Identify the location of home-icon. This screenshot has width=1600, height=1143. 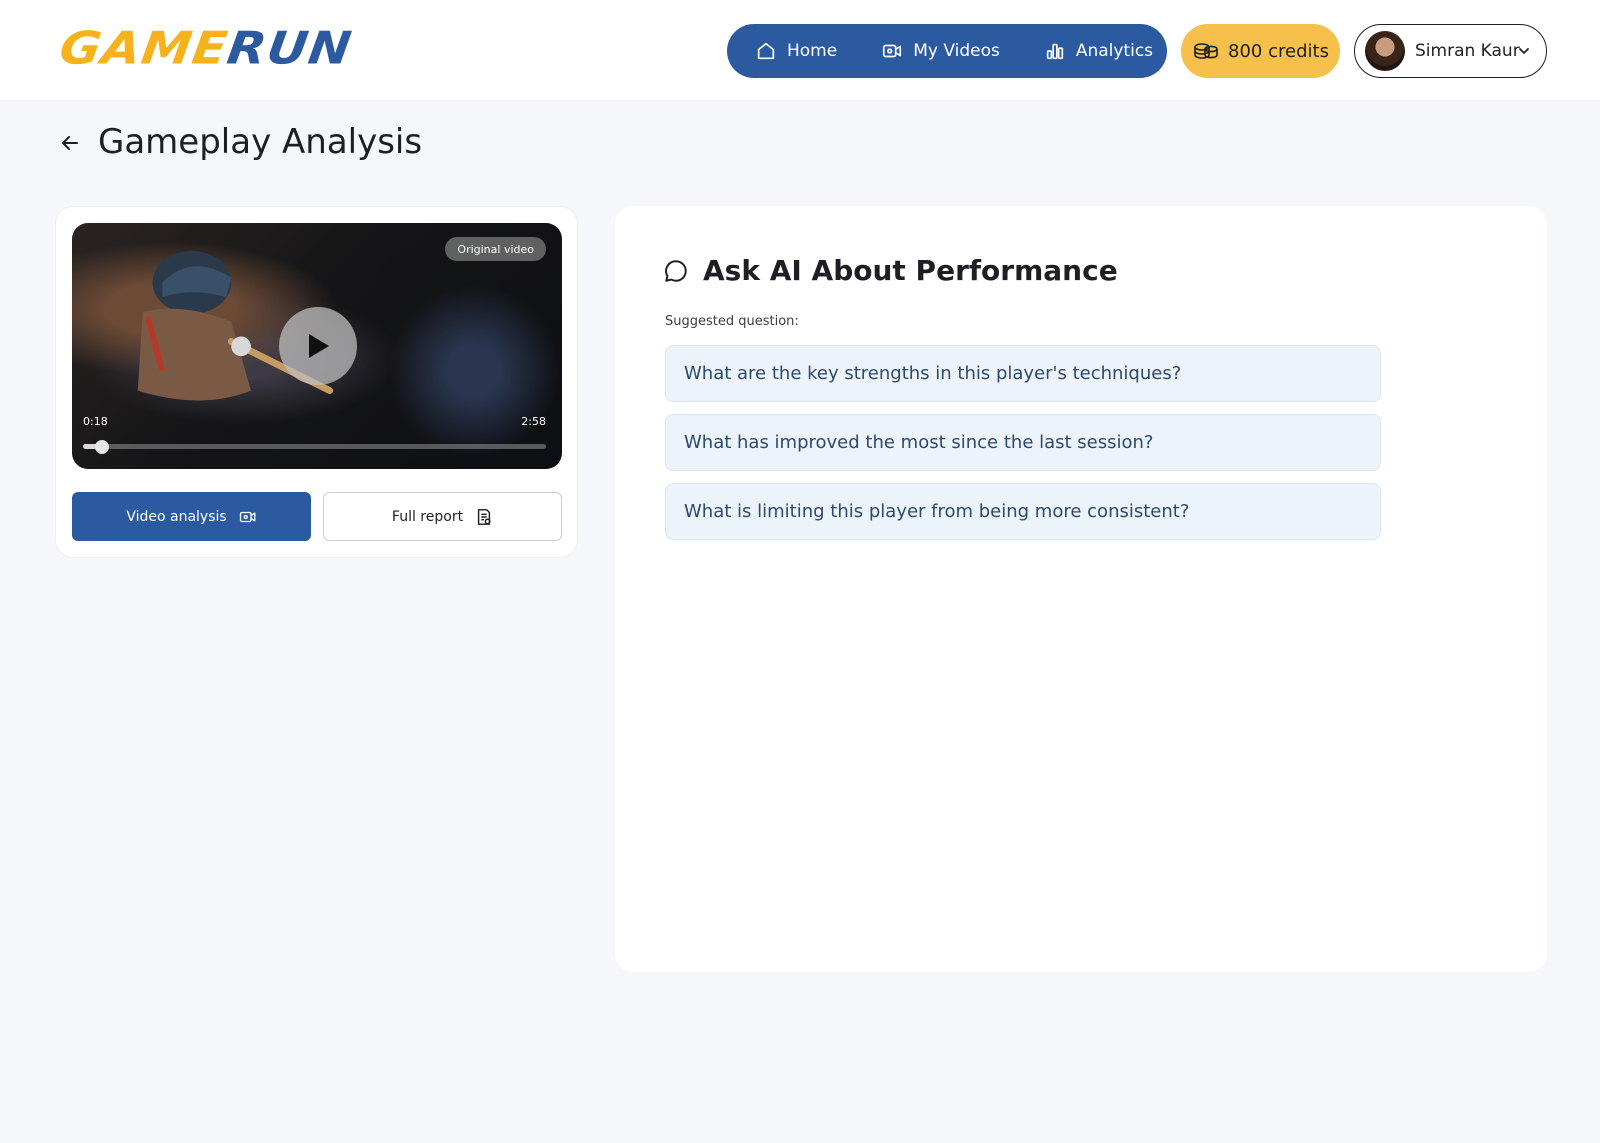
(766, 51).